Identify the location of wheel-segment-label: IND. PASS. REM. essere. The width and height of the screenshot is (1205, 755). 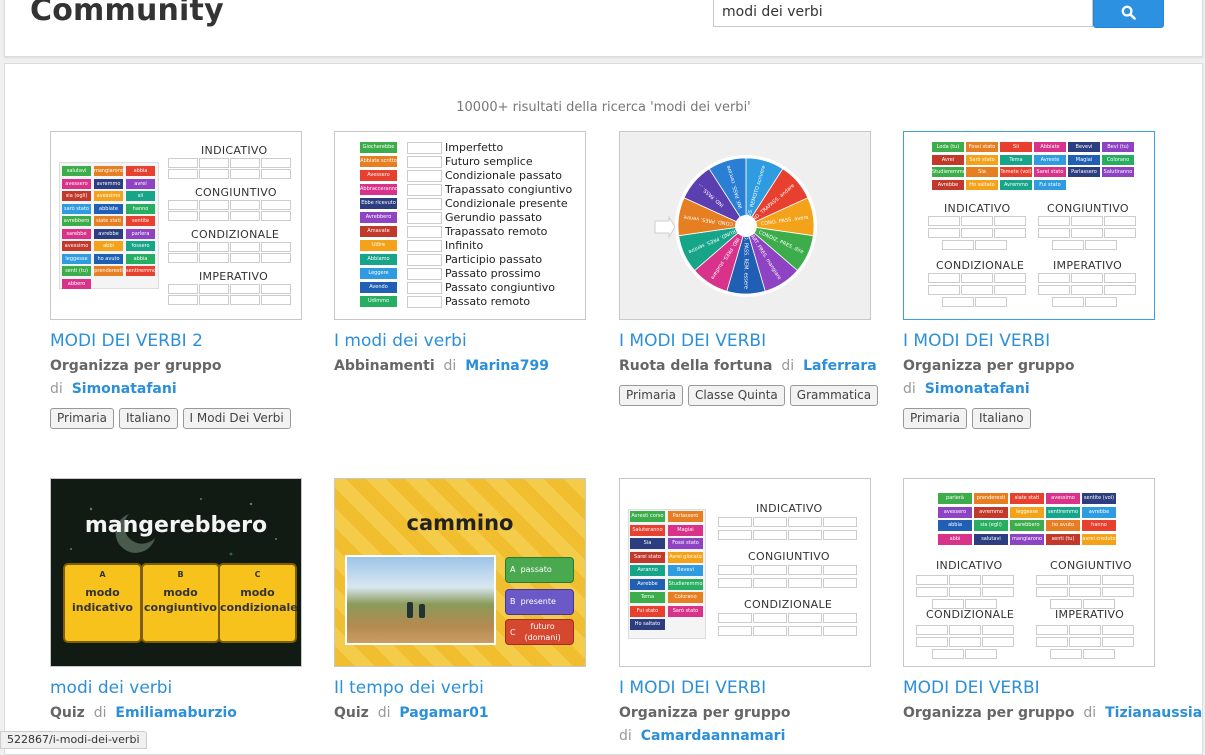
(746, 260).